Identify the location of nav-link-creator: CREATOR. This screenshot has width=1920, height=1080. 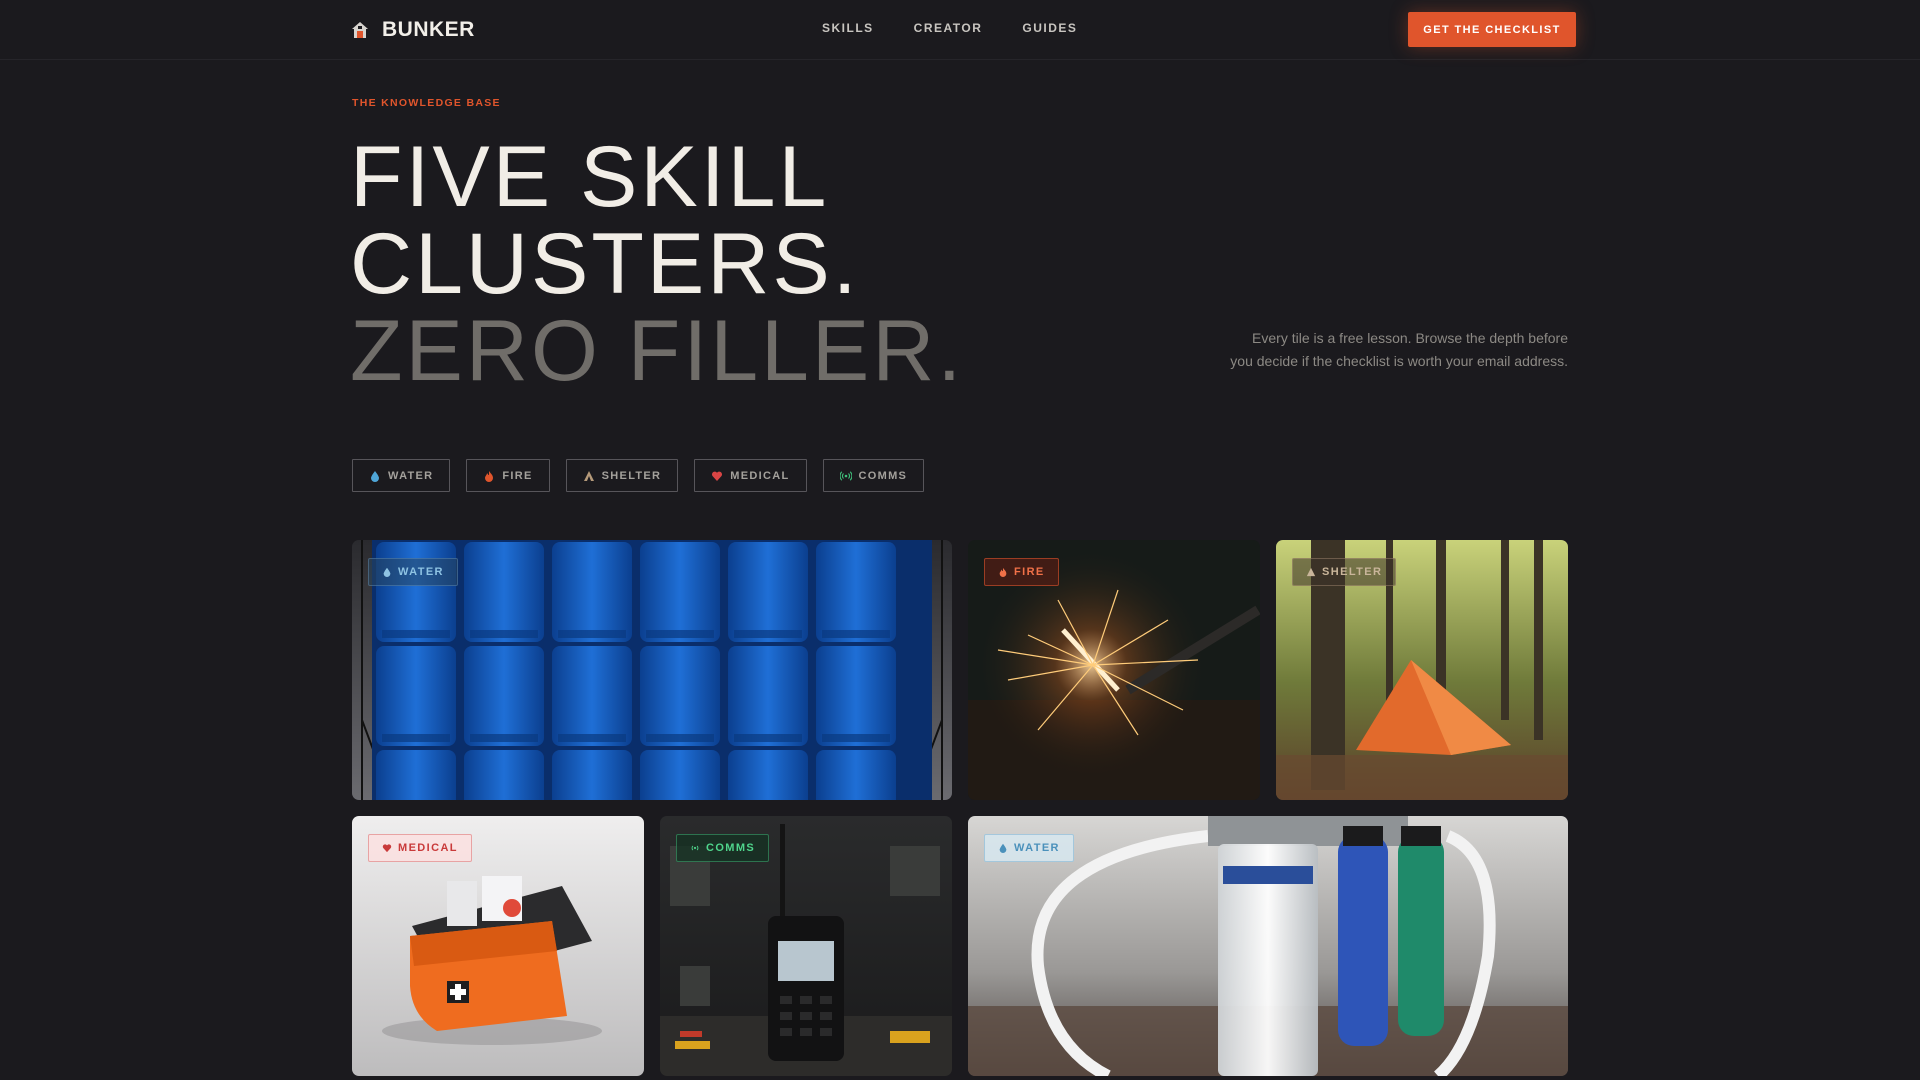
(948, 28).